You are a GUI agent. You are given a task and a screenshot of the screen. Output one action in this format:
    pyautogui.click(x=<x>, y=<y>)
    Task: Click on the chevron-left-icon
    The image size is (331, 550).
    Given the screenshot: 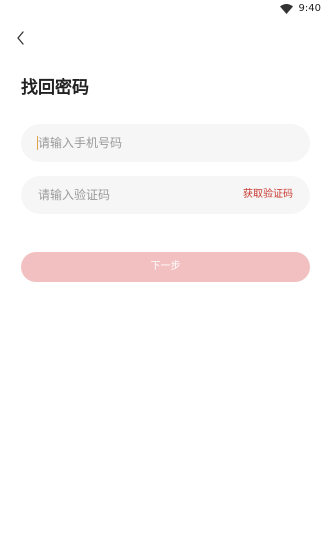 What is the action you would take?
    pyautogui.click(x=20, y=38)
    